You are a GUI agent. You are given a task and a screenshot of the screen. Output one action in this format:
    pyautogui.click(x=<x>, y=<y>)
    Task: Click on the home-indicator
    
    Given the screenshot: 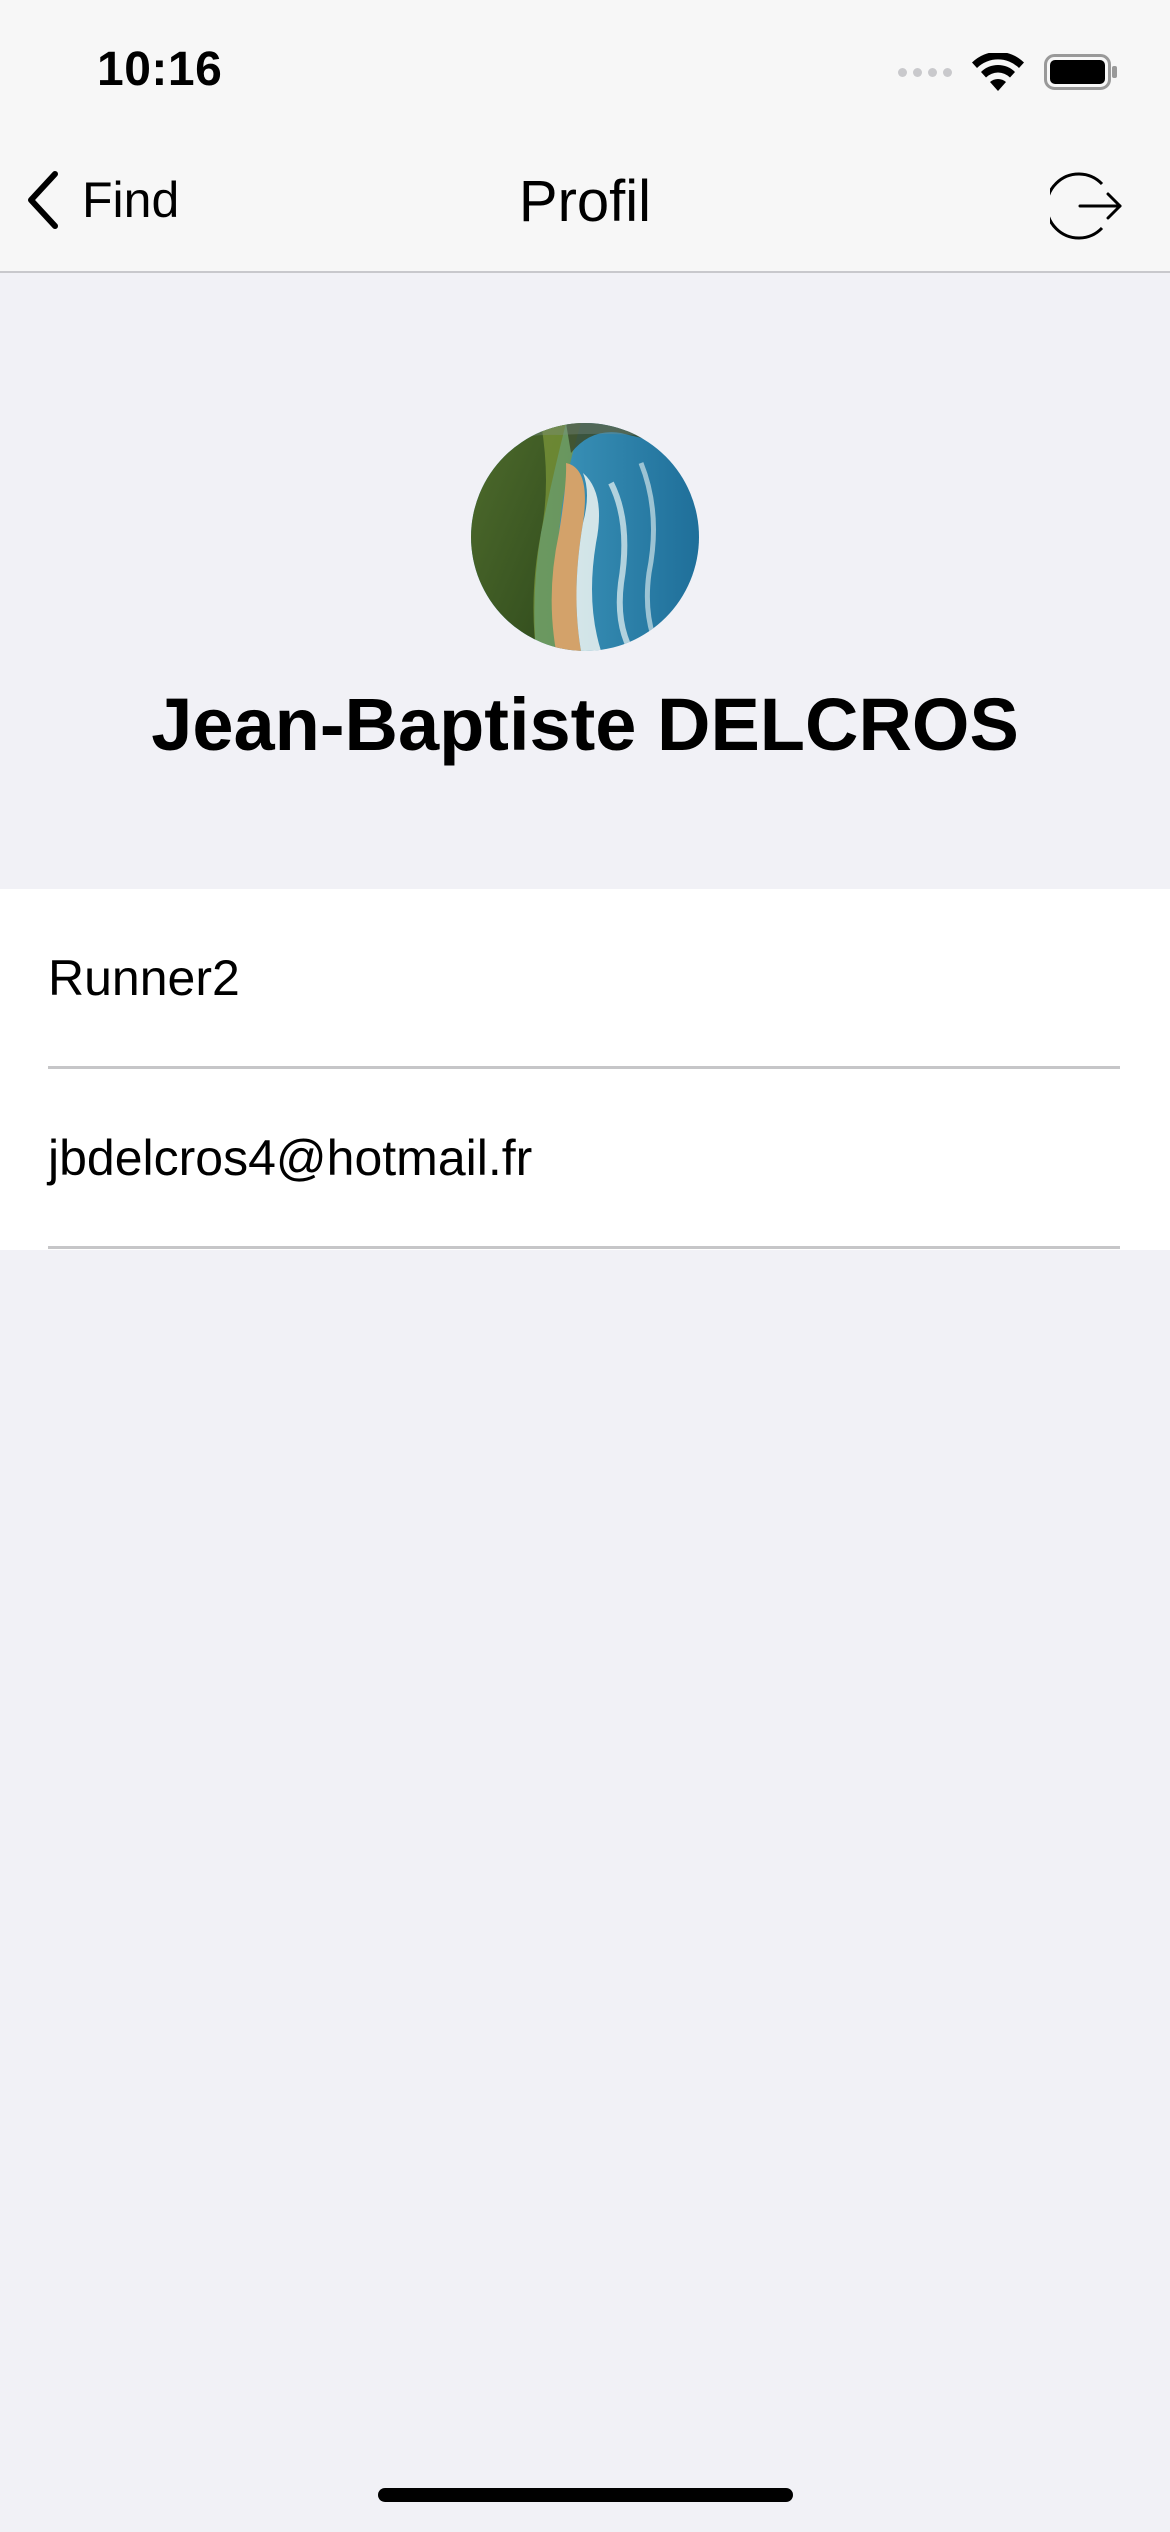 What is the action you would take?
    pyautogui.click(x=585, y=2495)
    